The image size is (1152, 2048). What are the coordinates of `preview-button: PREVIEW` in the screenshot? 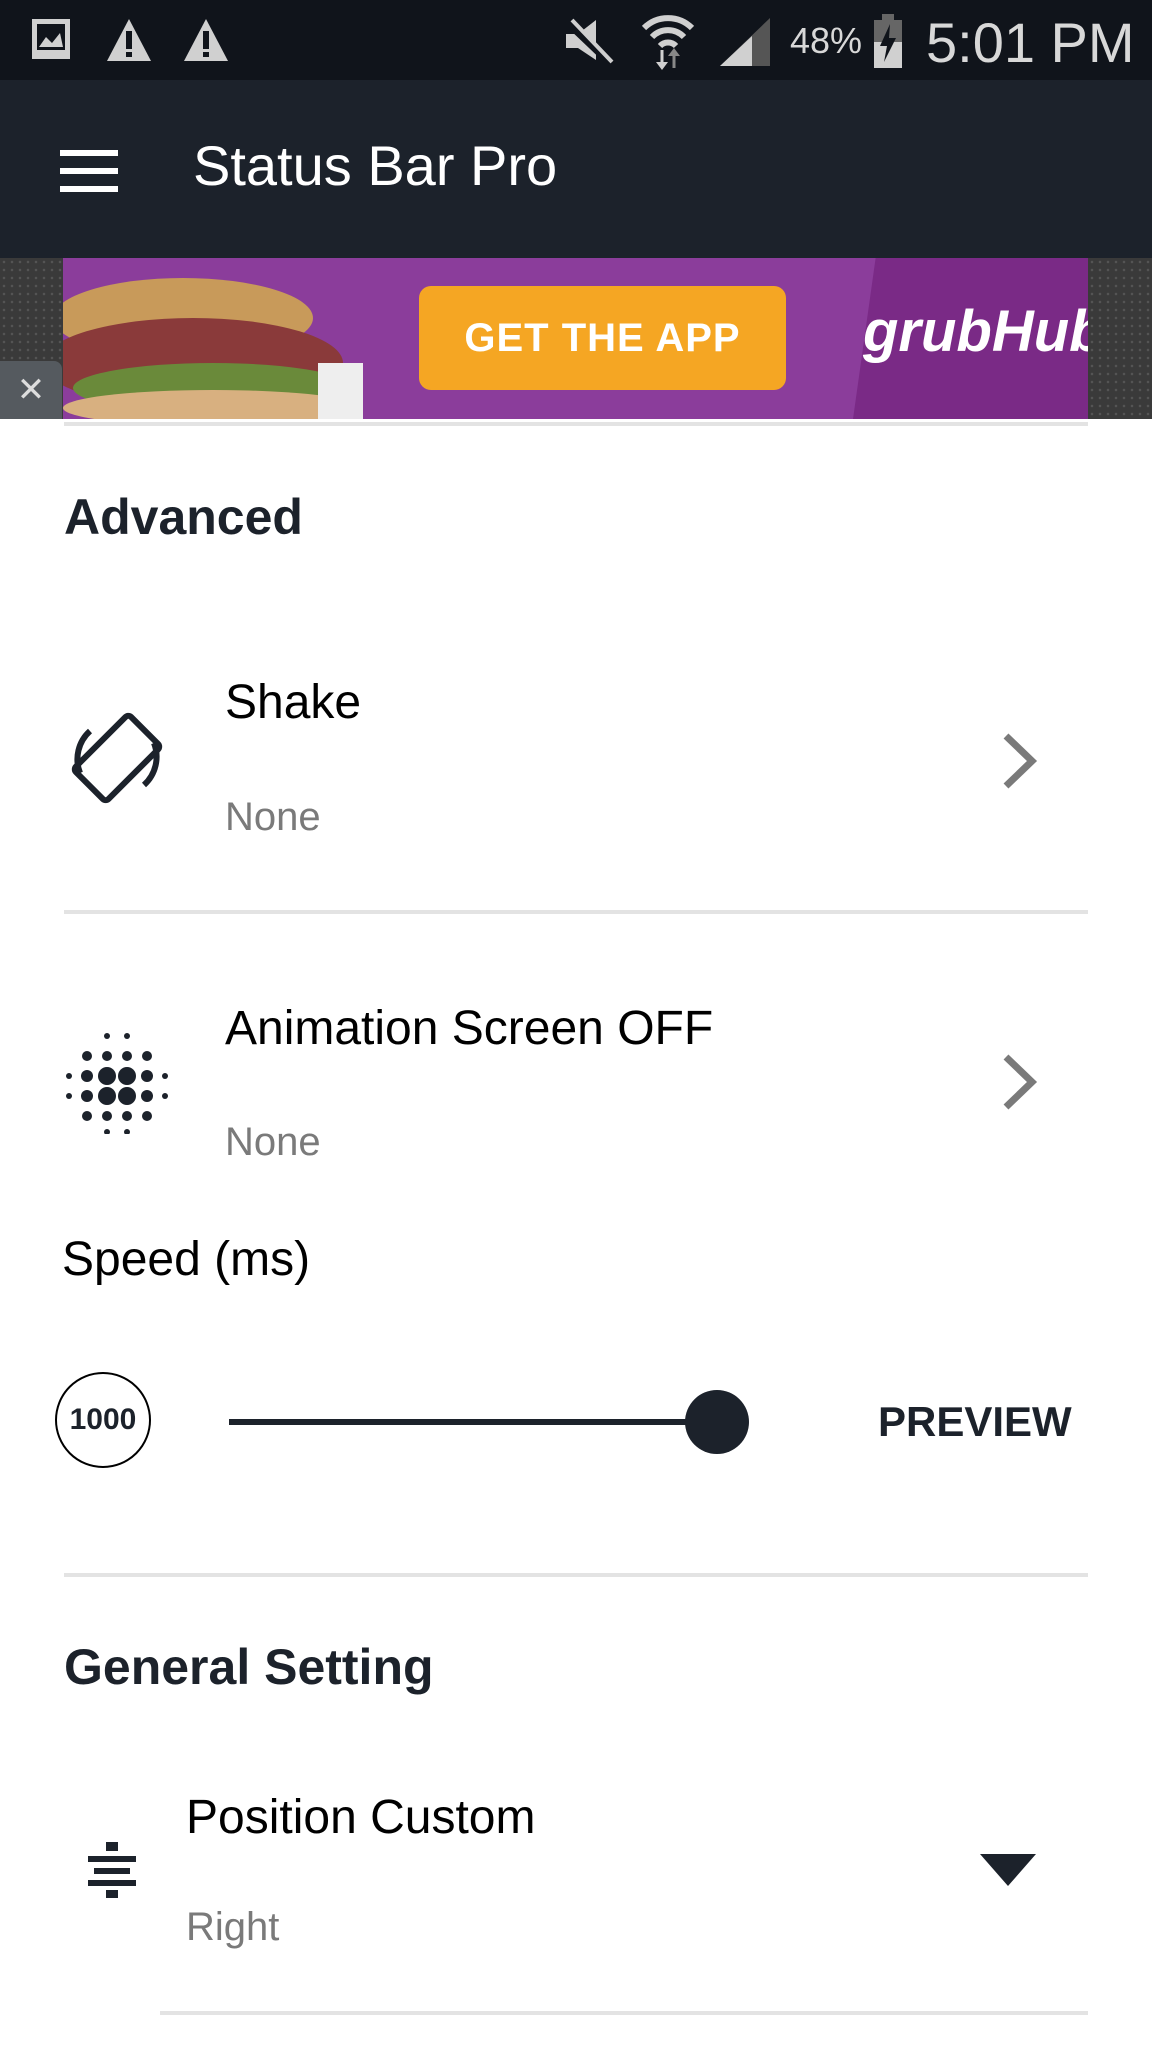 It's located at (975, 1422).